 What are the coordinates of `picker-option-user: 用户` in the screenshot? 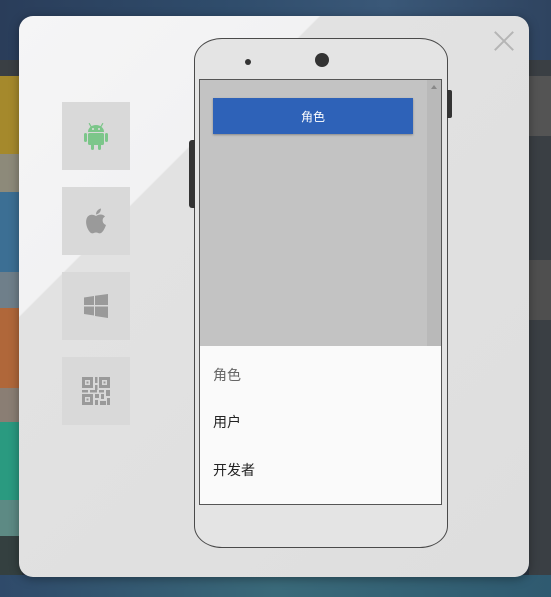 It's located at (227, 422).